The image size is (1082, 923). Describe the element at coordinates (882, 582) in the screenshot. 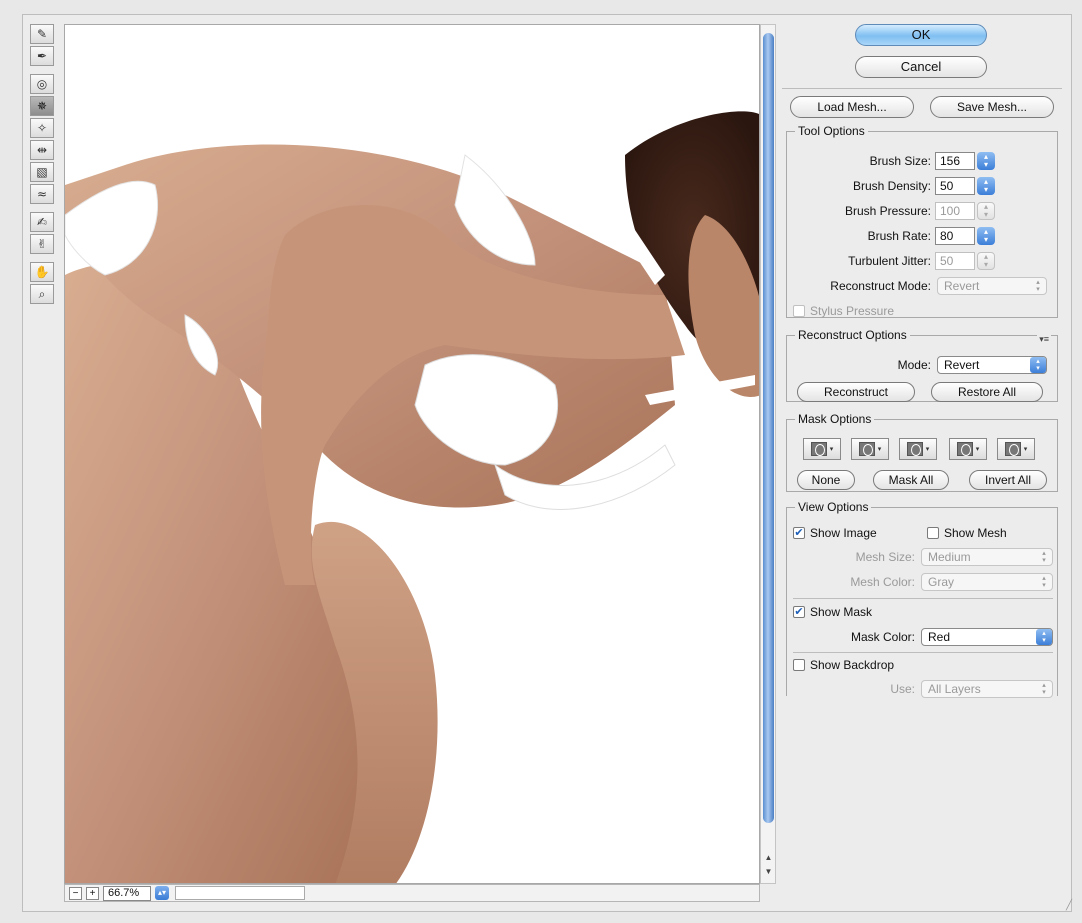

I see `mesh-color-label: Mesh Color:` at that location.